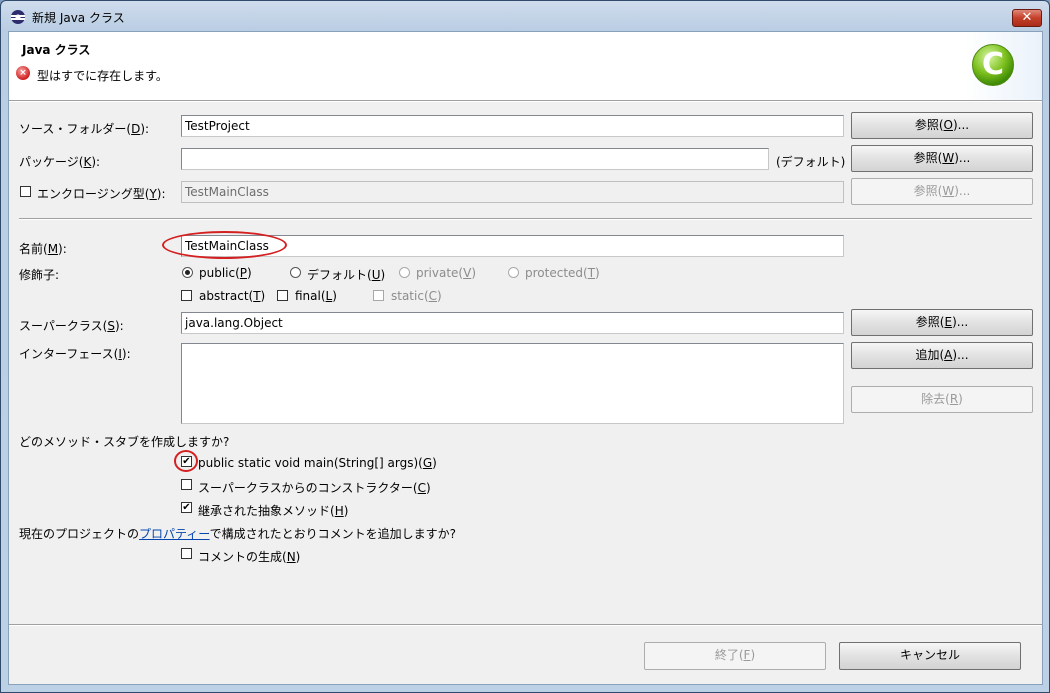 The width and height of the screenshot is (1050, 693). I want to click on static-checkbox, so click(378, 295).